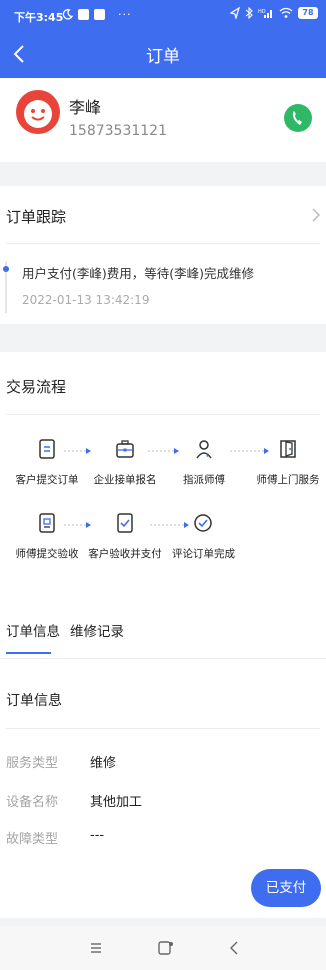 The width and height of the screenshot is (326, 970). Describe the element at coordinates (39, 17) in the screenshot. I see `status-time: 下午3:45` at that location.